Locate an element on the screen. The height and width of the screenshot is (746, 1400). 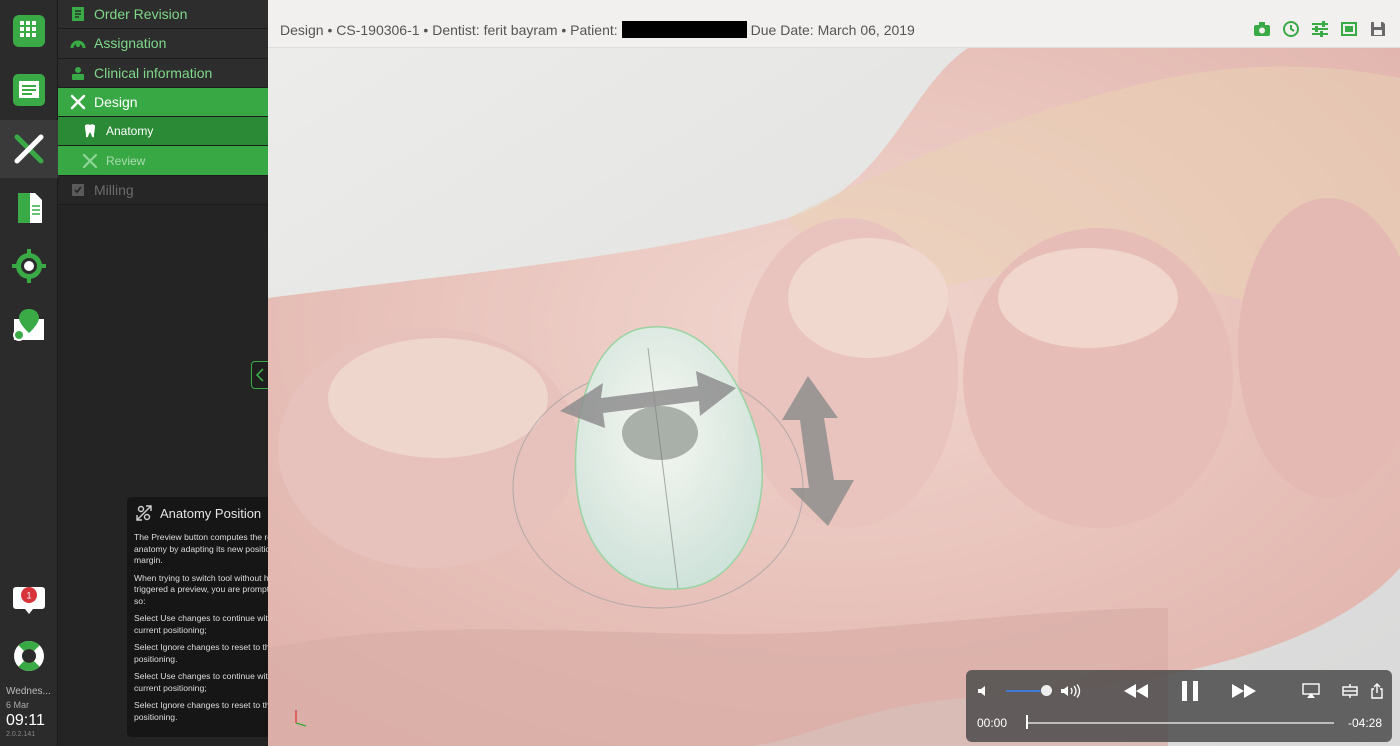
order-revision-icon is located at coordinates (78, 14).